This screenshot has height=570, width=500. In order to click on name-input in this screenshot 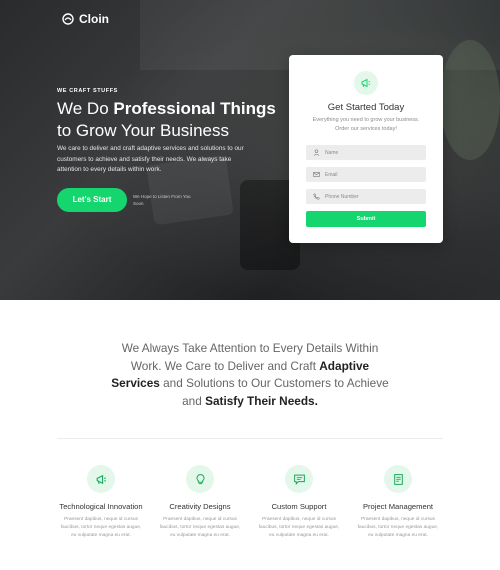, I will do `click(372, 152)`.